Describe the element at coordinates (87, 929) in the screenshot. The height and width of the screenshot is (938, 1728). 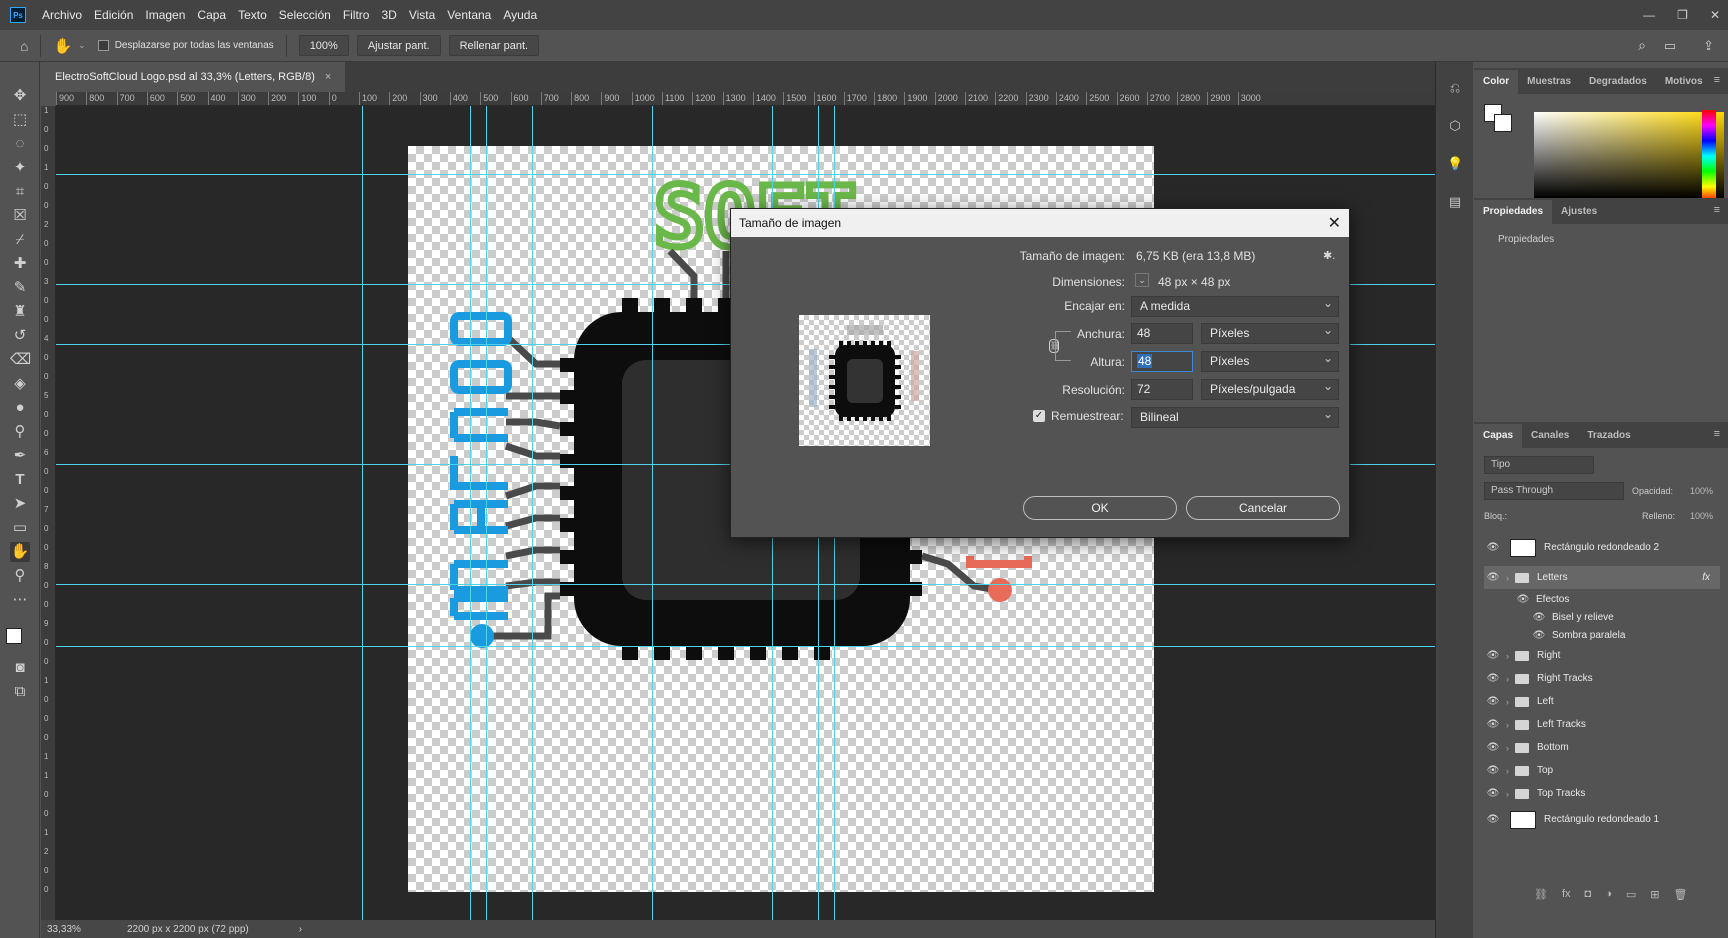
I see `zoom-level: 33,33%` at that location.